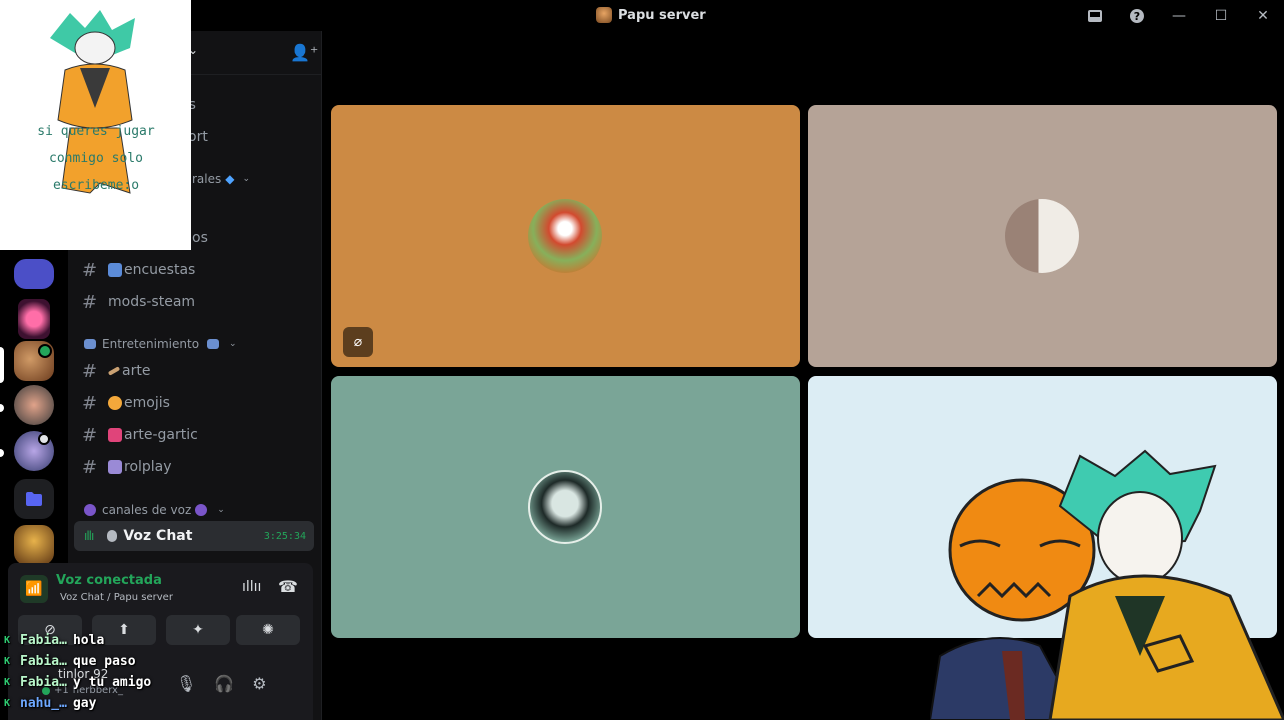 The width and height of the screenshot is (1284, 720). I want to click on chat-message: que paso, so click(104, 661).